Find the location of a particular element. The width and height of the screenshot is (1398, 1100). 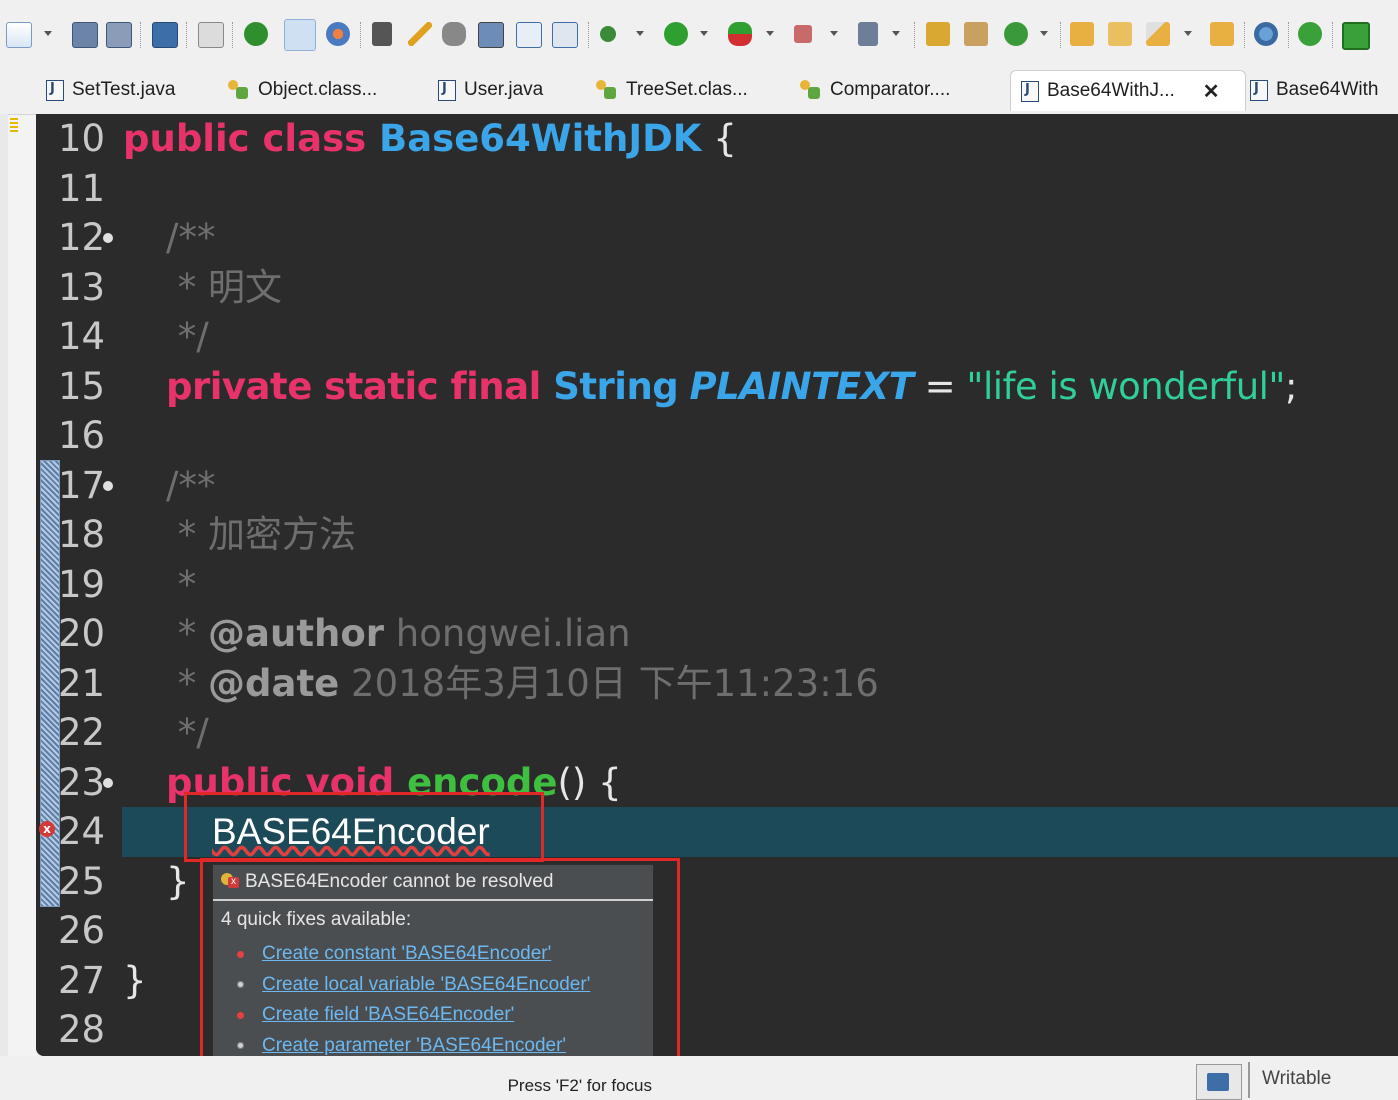

tab-base64withjdk: Base64WithJ... ✕ is located at coordinates (1128, 90).